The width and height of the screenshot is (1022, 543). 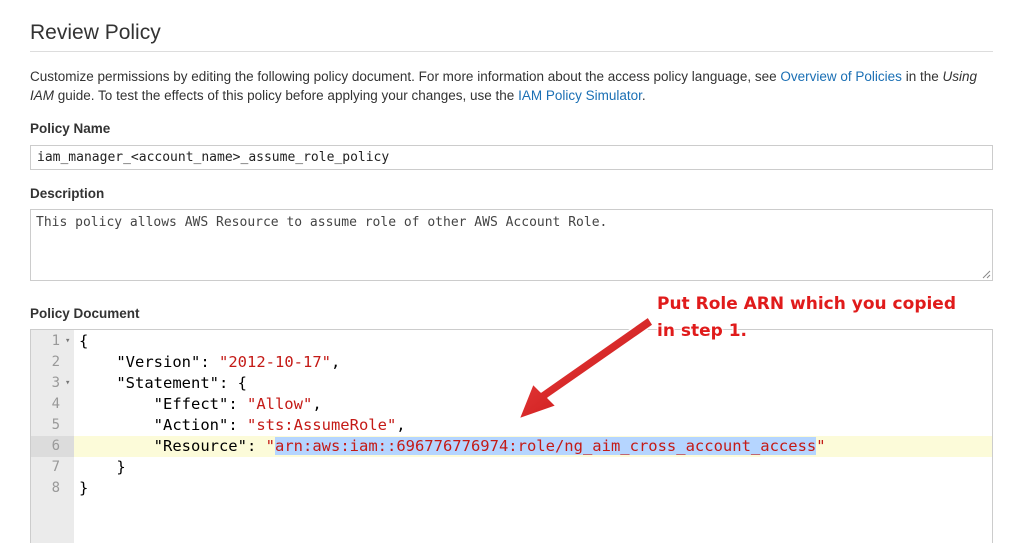 What do you see at coordinates (841, 76) in the screenshot?
I see `overview-of-policies-link: Overview of Policies` at bounding box center [841, 76].